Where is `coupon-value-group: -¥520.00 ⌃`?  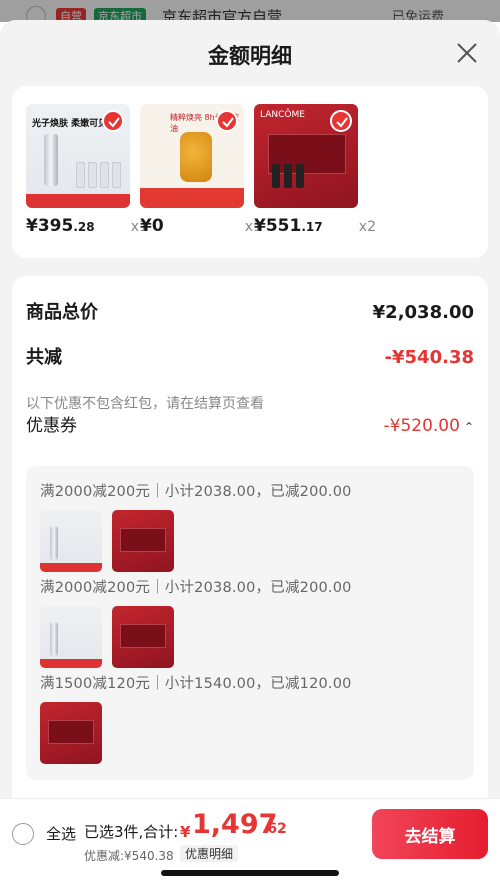
coupon-value-group: -¥520.00 ⌃ is located at coordinates (429, 426).